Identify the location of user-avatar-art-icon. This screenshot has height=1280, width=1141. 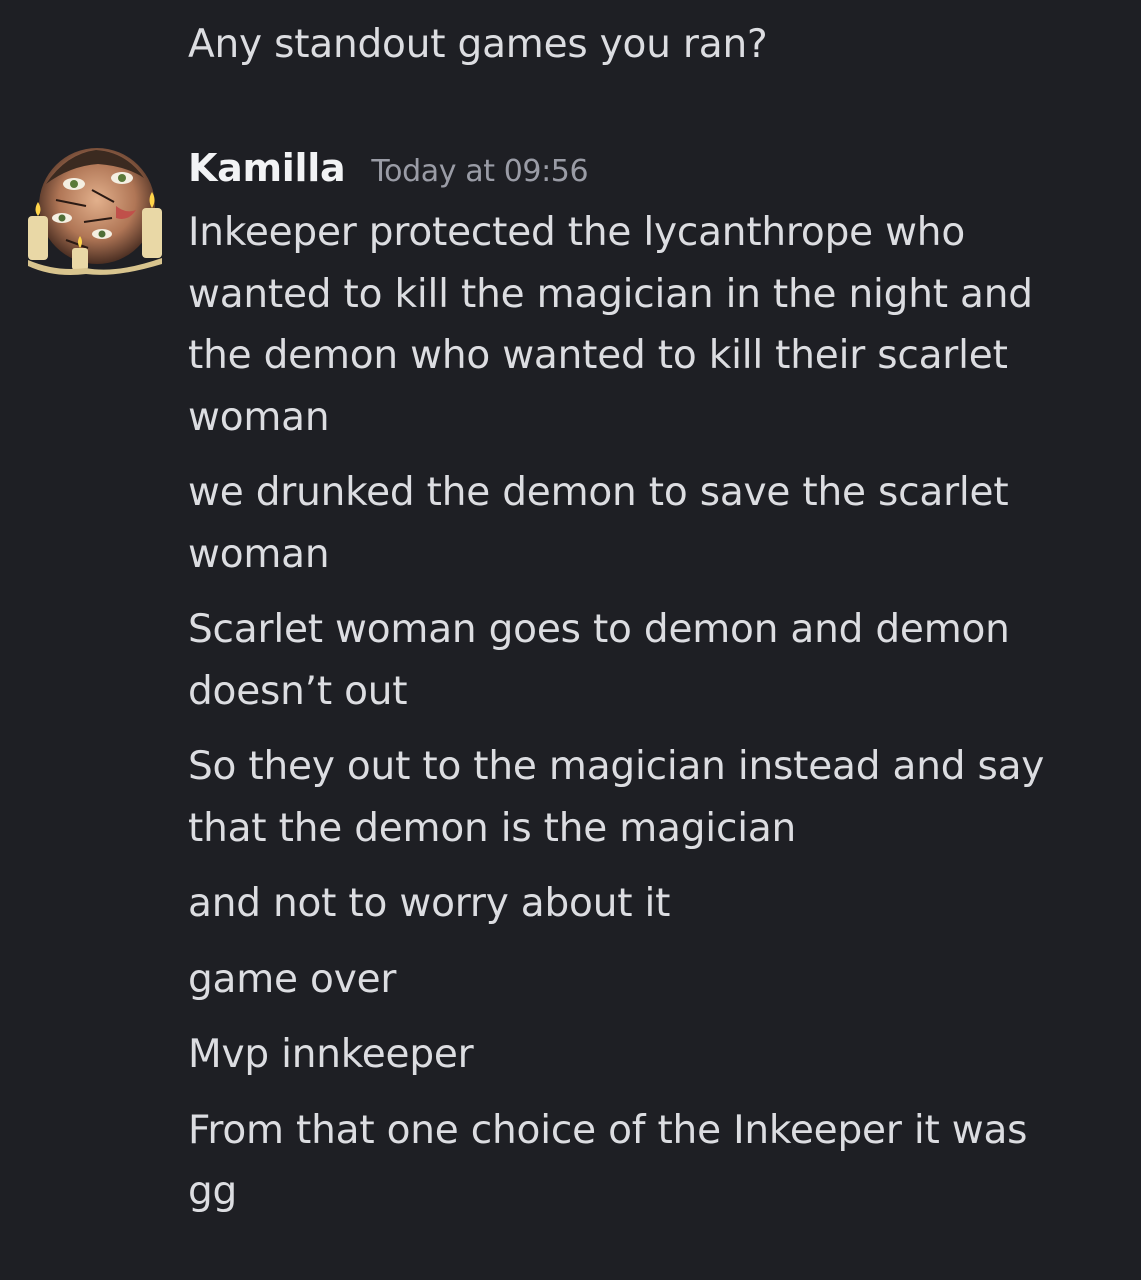
(95, 211).